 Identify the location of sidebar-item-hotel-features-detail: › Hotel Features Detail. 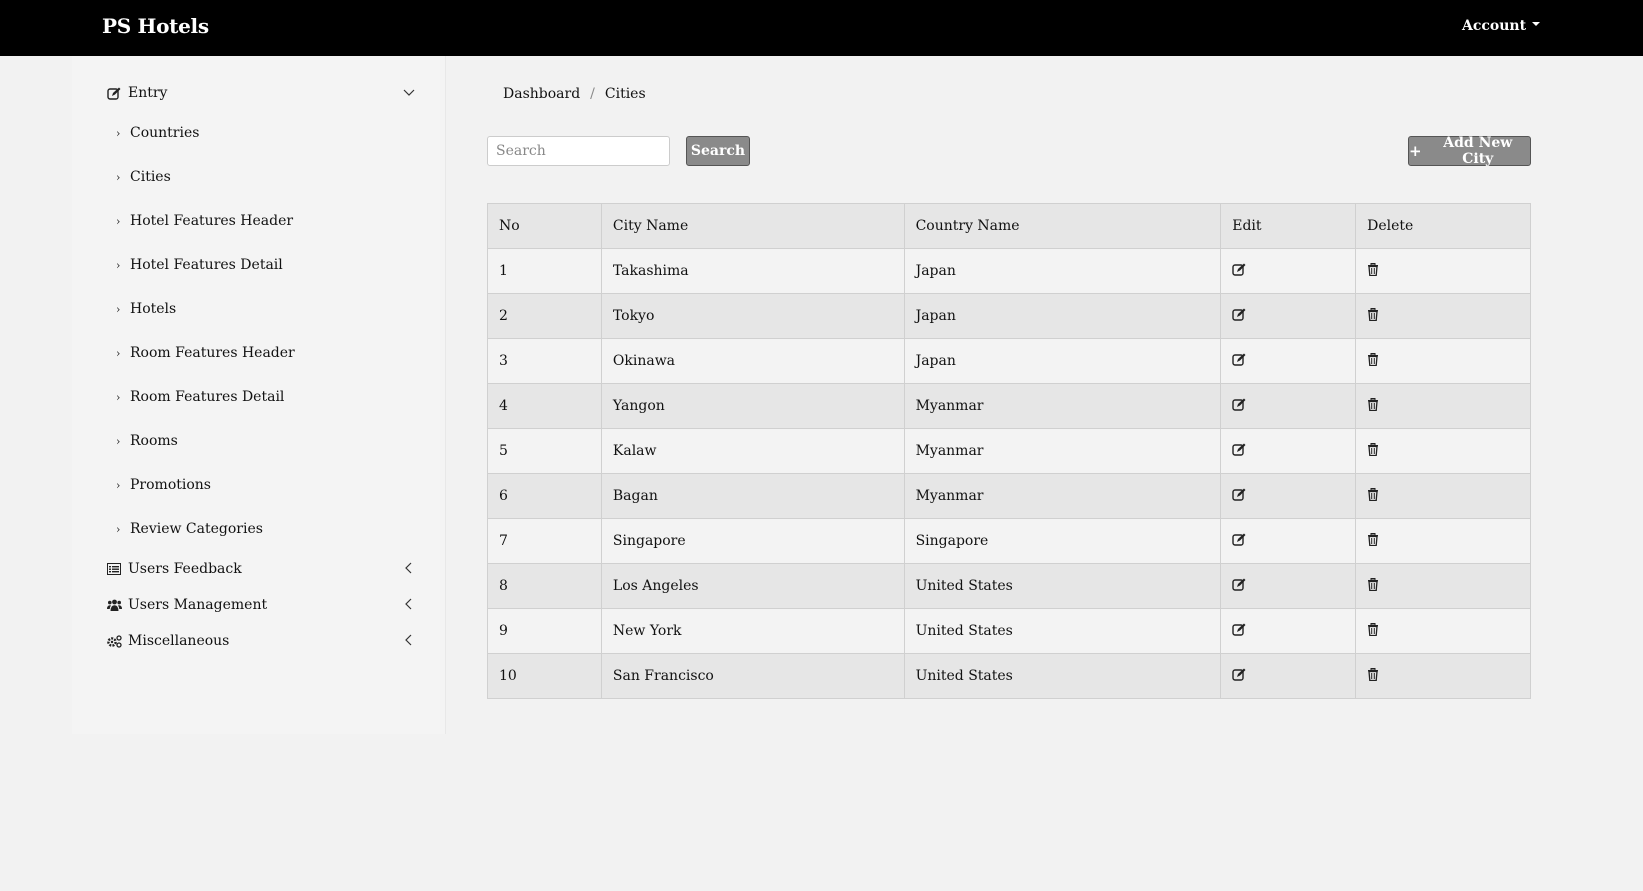
(199, 265).